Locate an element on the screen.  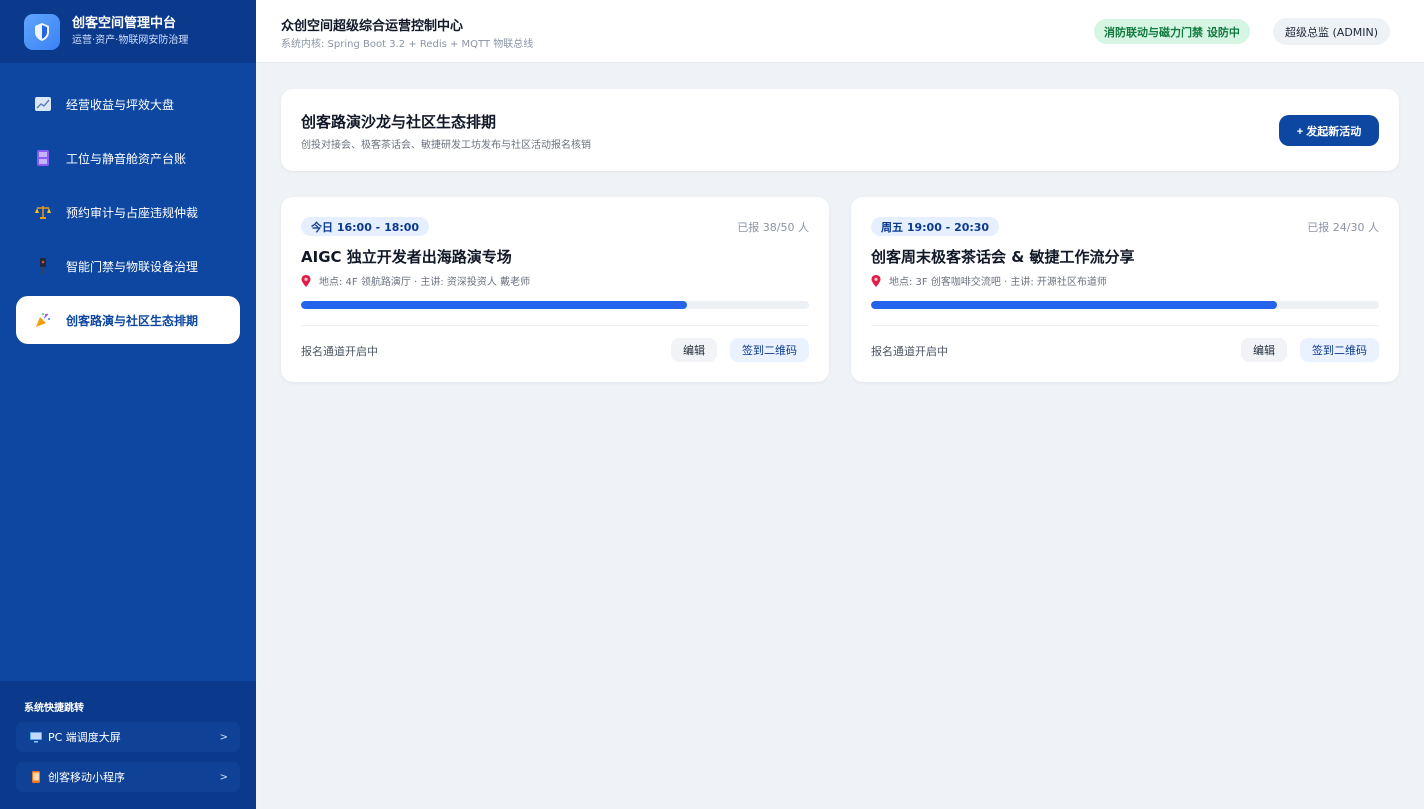
quick-link-mini-program: 创客移动小程序 > is located at coordinates (128, 777).